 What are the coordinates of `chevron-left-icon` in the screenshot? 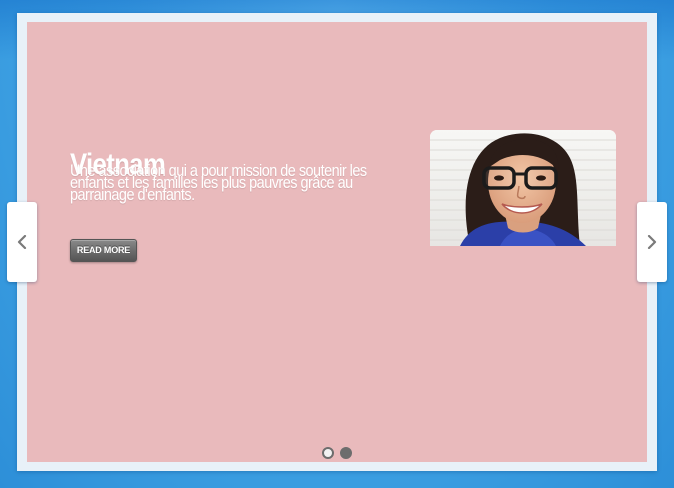 It's located at (22, 242).